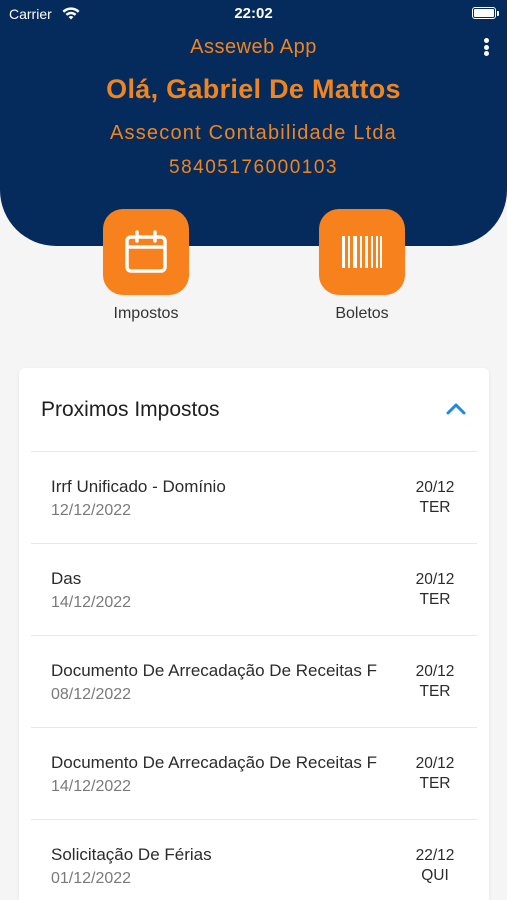 Image resolution: width=507 pixels, height=900 pixels. I want to click on due-date: 22/12, so click(435, 855).